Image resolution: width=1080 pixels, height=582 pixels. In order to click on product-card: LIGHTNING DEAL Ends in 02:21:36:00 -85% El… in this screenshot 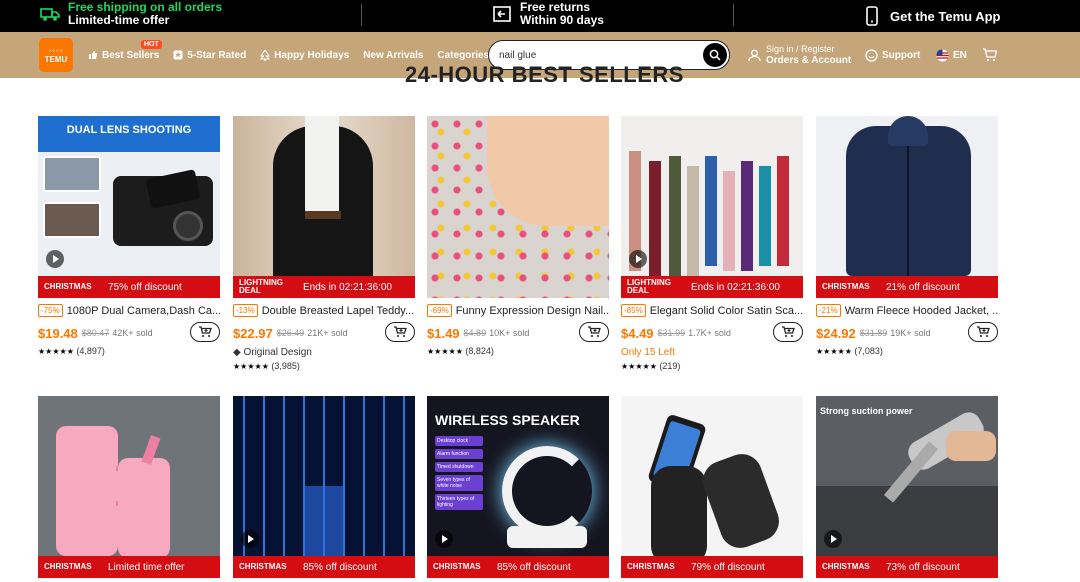, I will do `click(712, 243)`.